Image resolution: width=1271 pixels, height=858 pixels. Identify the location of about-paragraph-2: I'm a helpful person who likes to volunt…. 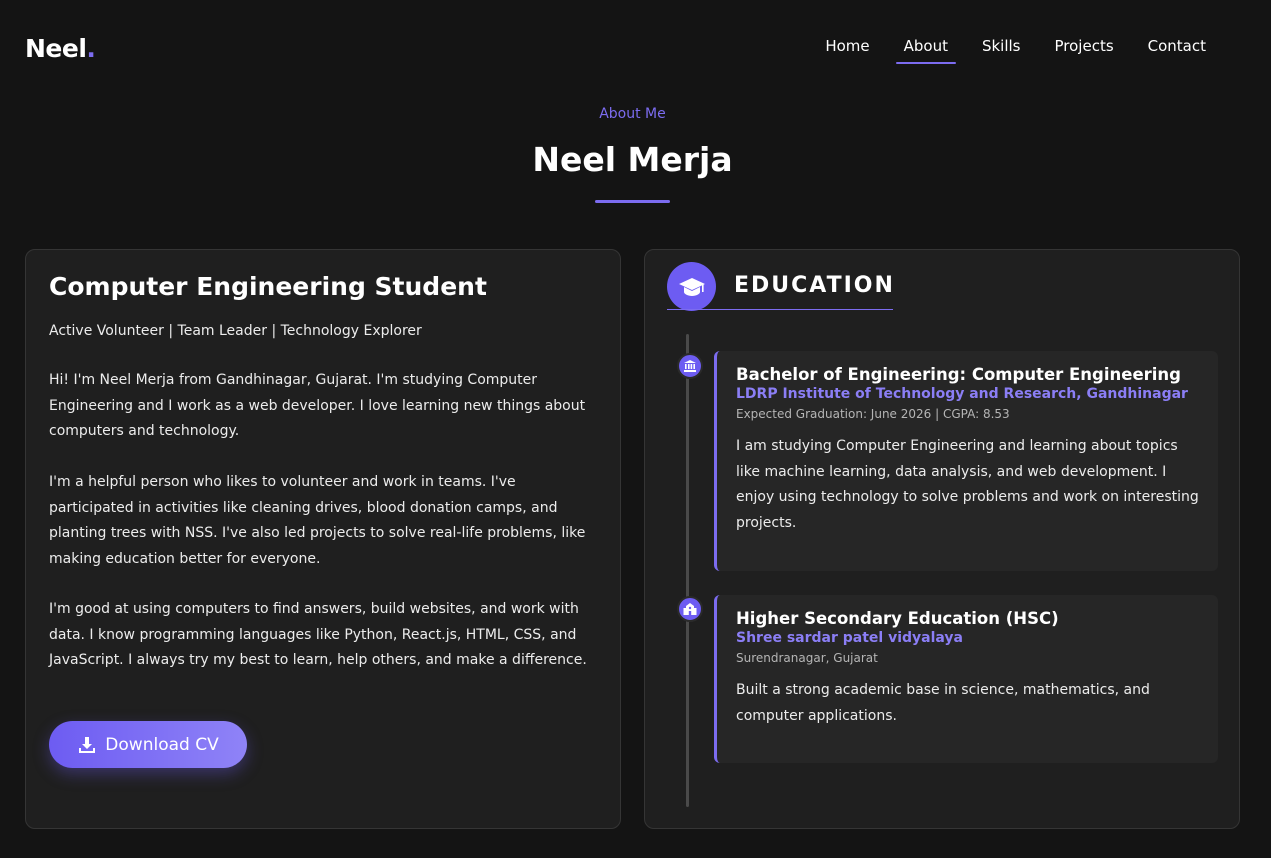
(317, 520).